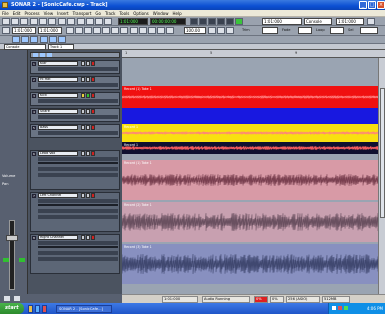  I want to click on all-icon, so click(62, 39).